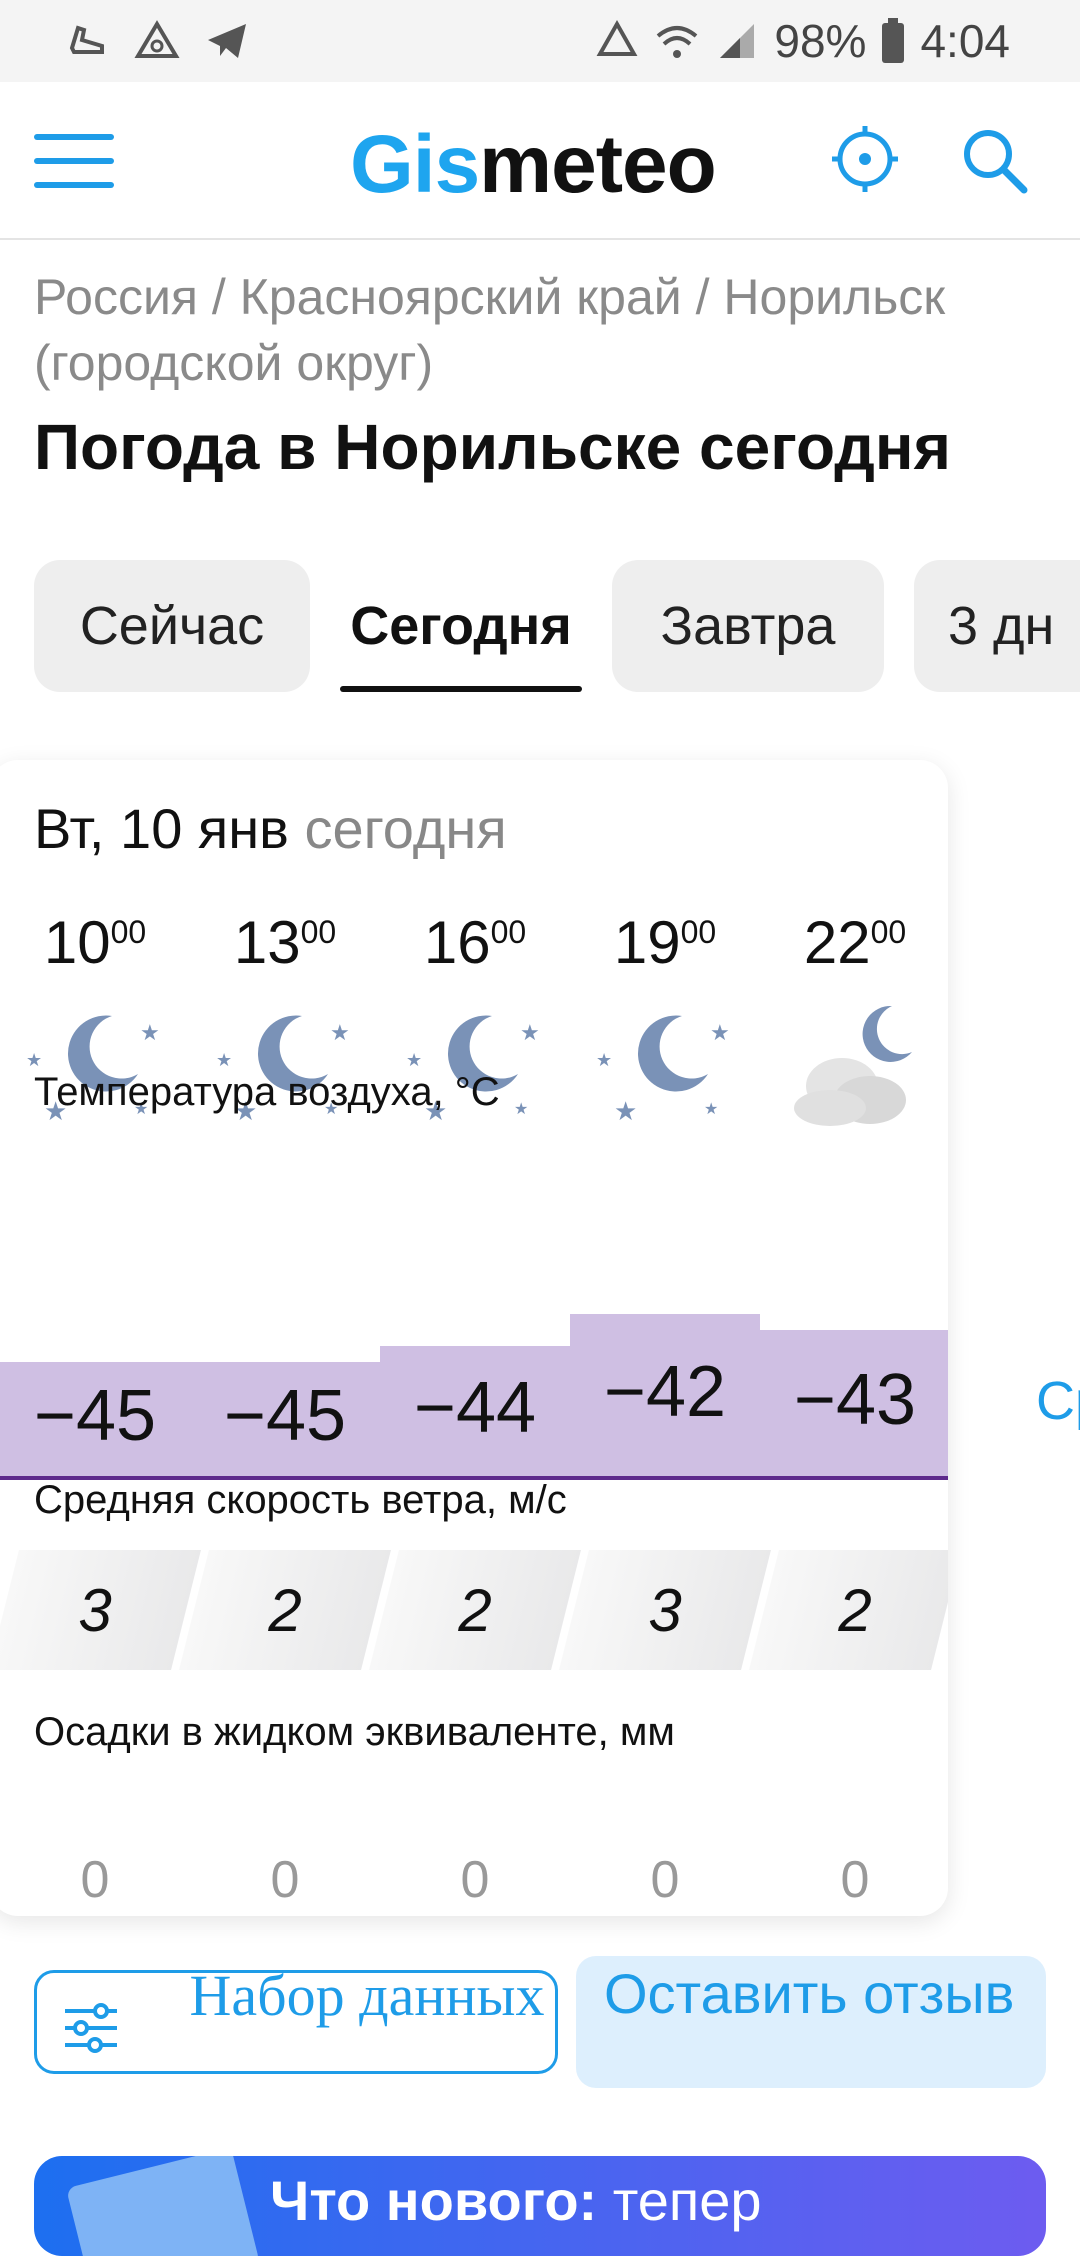 This screenshot has height=2256, width=1080. I want to click on logo-part-gis: Gis, so click(415, 164).